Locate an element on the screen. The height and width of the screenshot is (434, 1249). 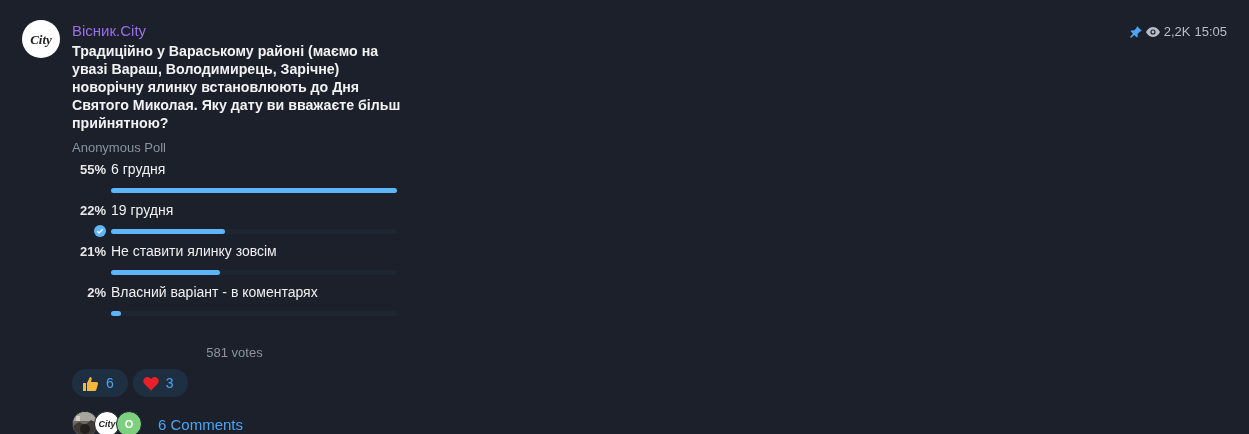
poll-type: Anonymous Poll is located at coordinates (119, 147).